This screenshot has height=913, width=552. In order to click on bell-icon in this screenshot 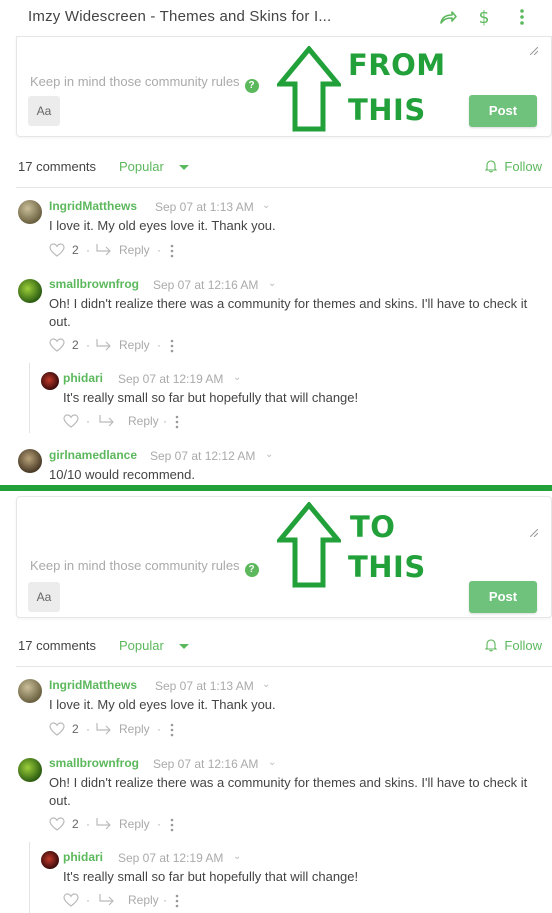, I will do `click(491, 166)`.